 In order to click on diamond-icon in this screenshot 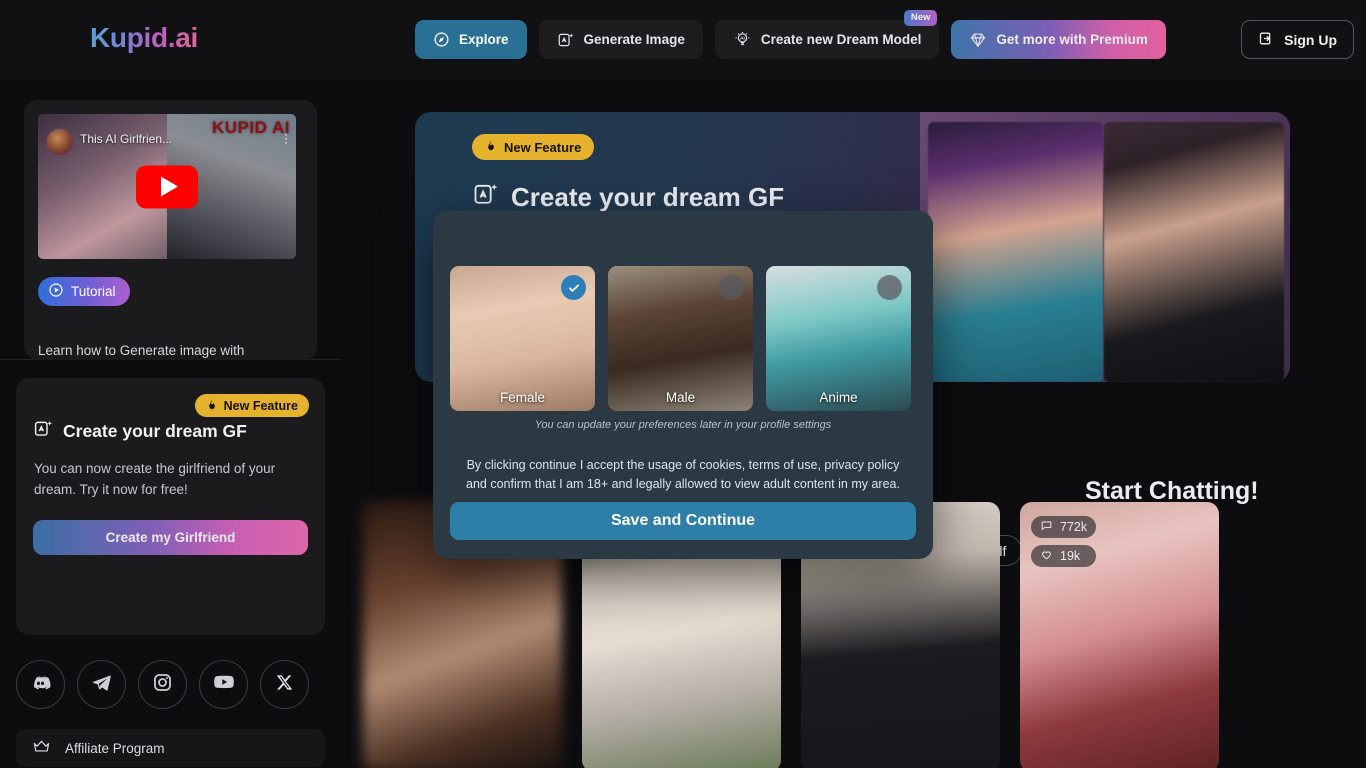, I will do `click(978, 40)`.